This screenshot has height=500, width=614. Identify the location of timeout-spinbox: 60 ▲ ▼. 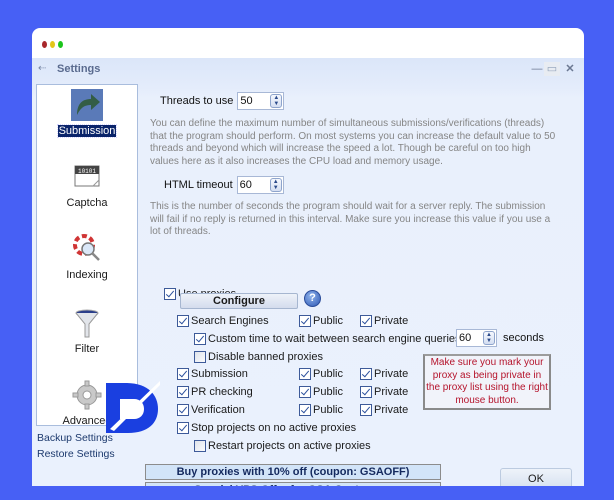
(260, 185).